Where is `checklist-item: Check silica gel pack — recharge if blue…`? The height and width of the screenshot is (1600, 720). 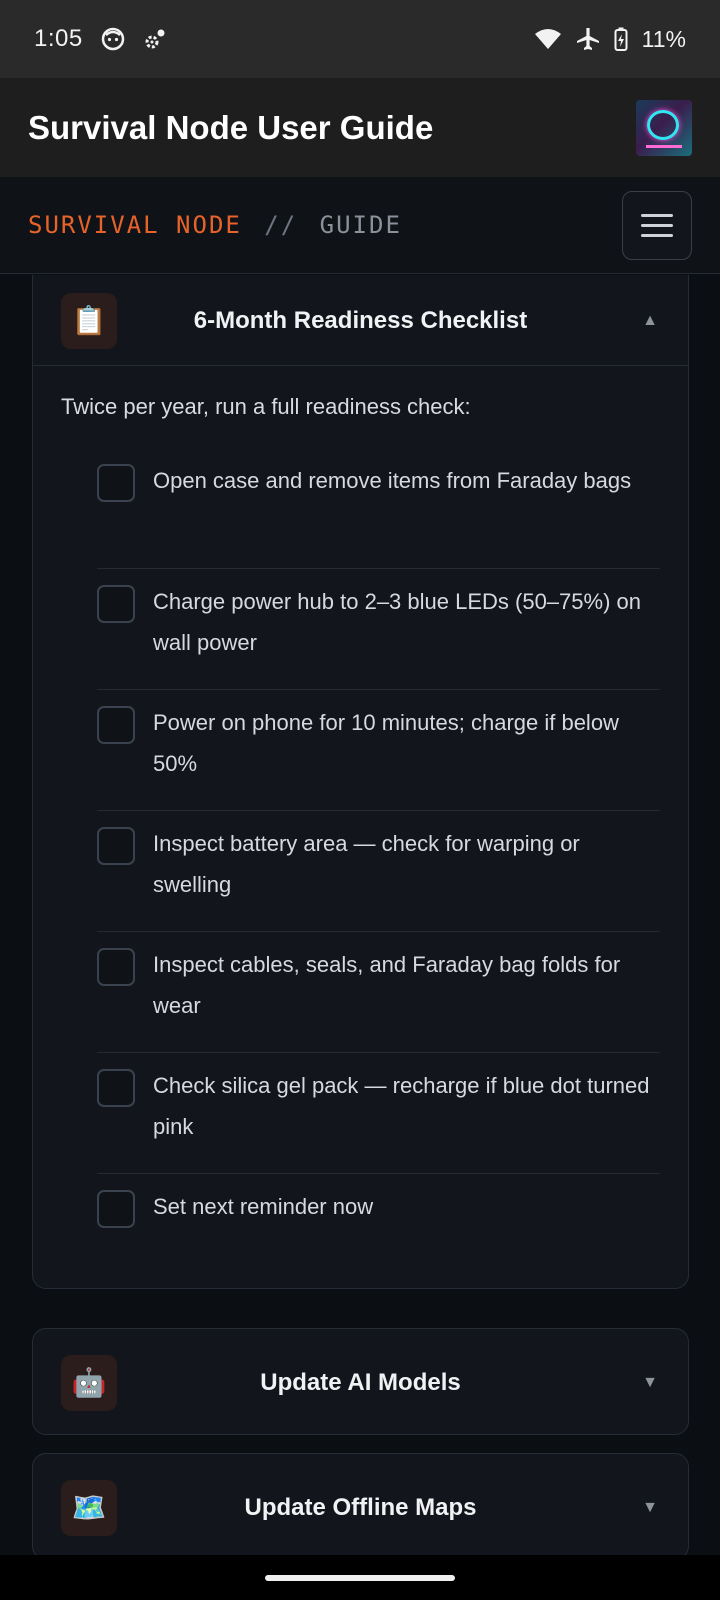
checklist-item: Check silica gel pack — recharge if blue… is located at coordinates (378, 1113).